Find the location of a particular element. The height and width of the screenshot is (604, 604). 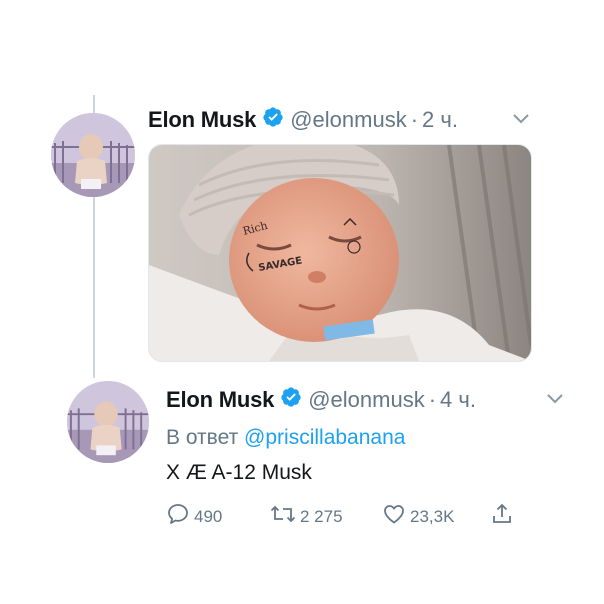

reply-context: В ответ @priscillabanana is located at coordinates (285, 438).